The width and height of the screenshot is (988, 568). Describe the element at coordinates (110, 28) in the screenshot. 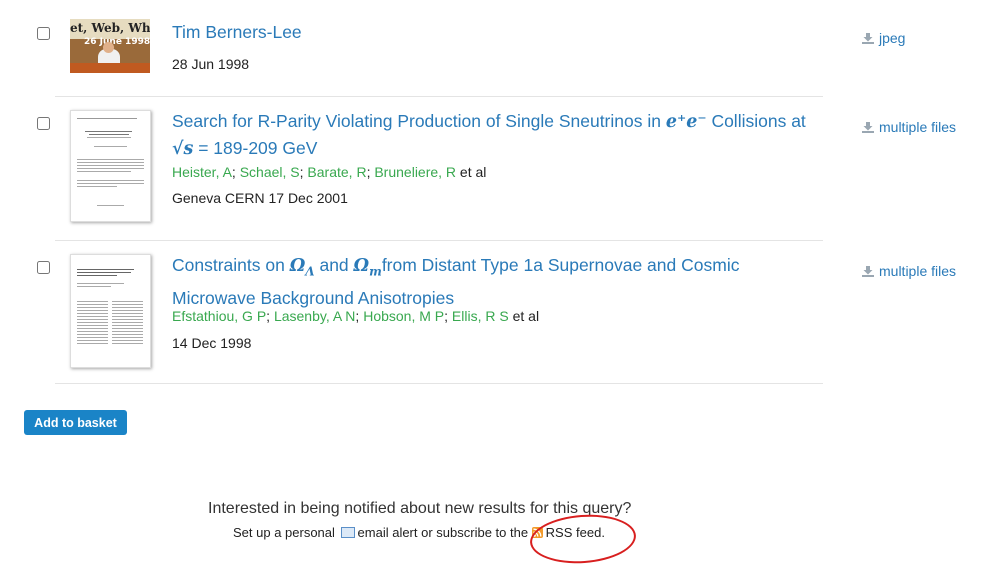

I see `thumb-caption-top: et, Web, What` at that location.